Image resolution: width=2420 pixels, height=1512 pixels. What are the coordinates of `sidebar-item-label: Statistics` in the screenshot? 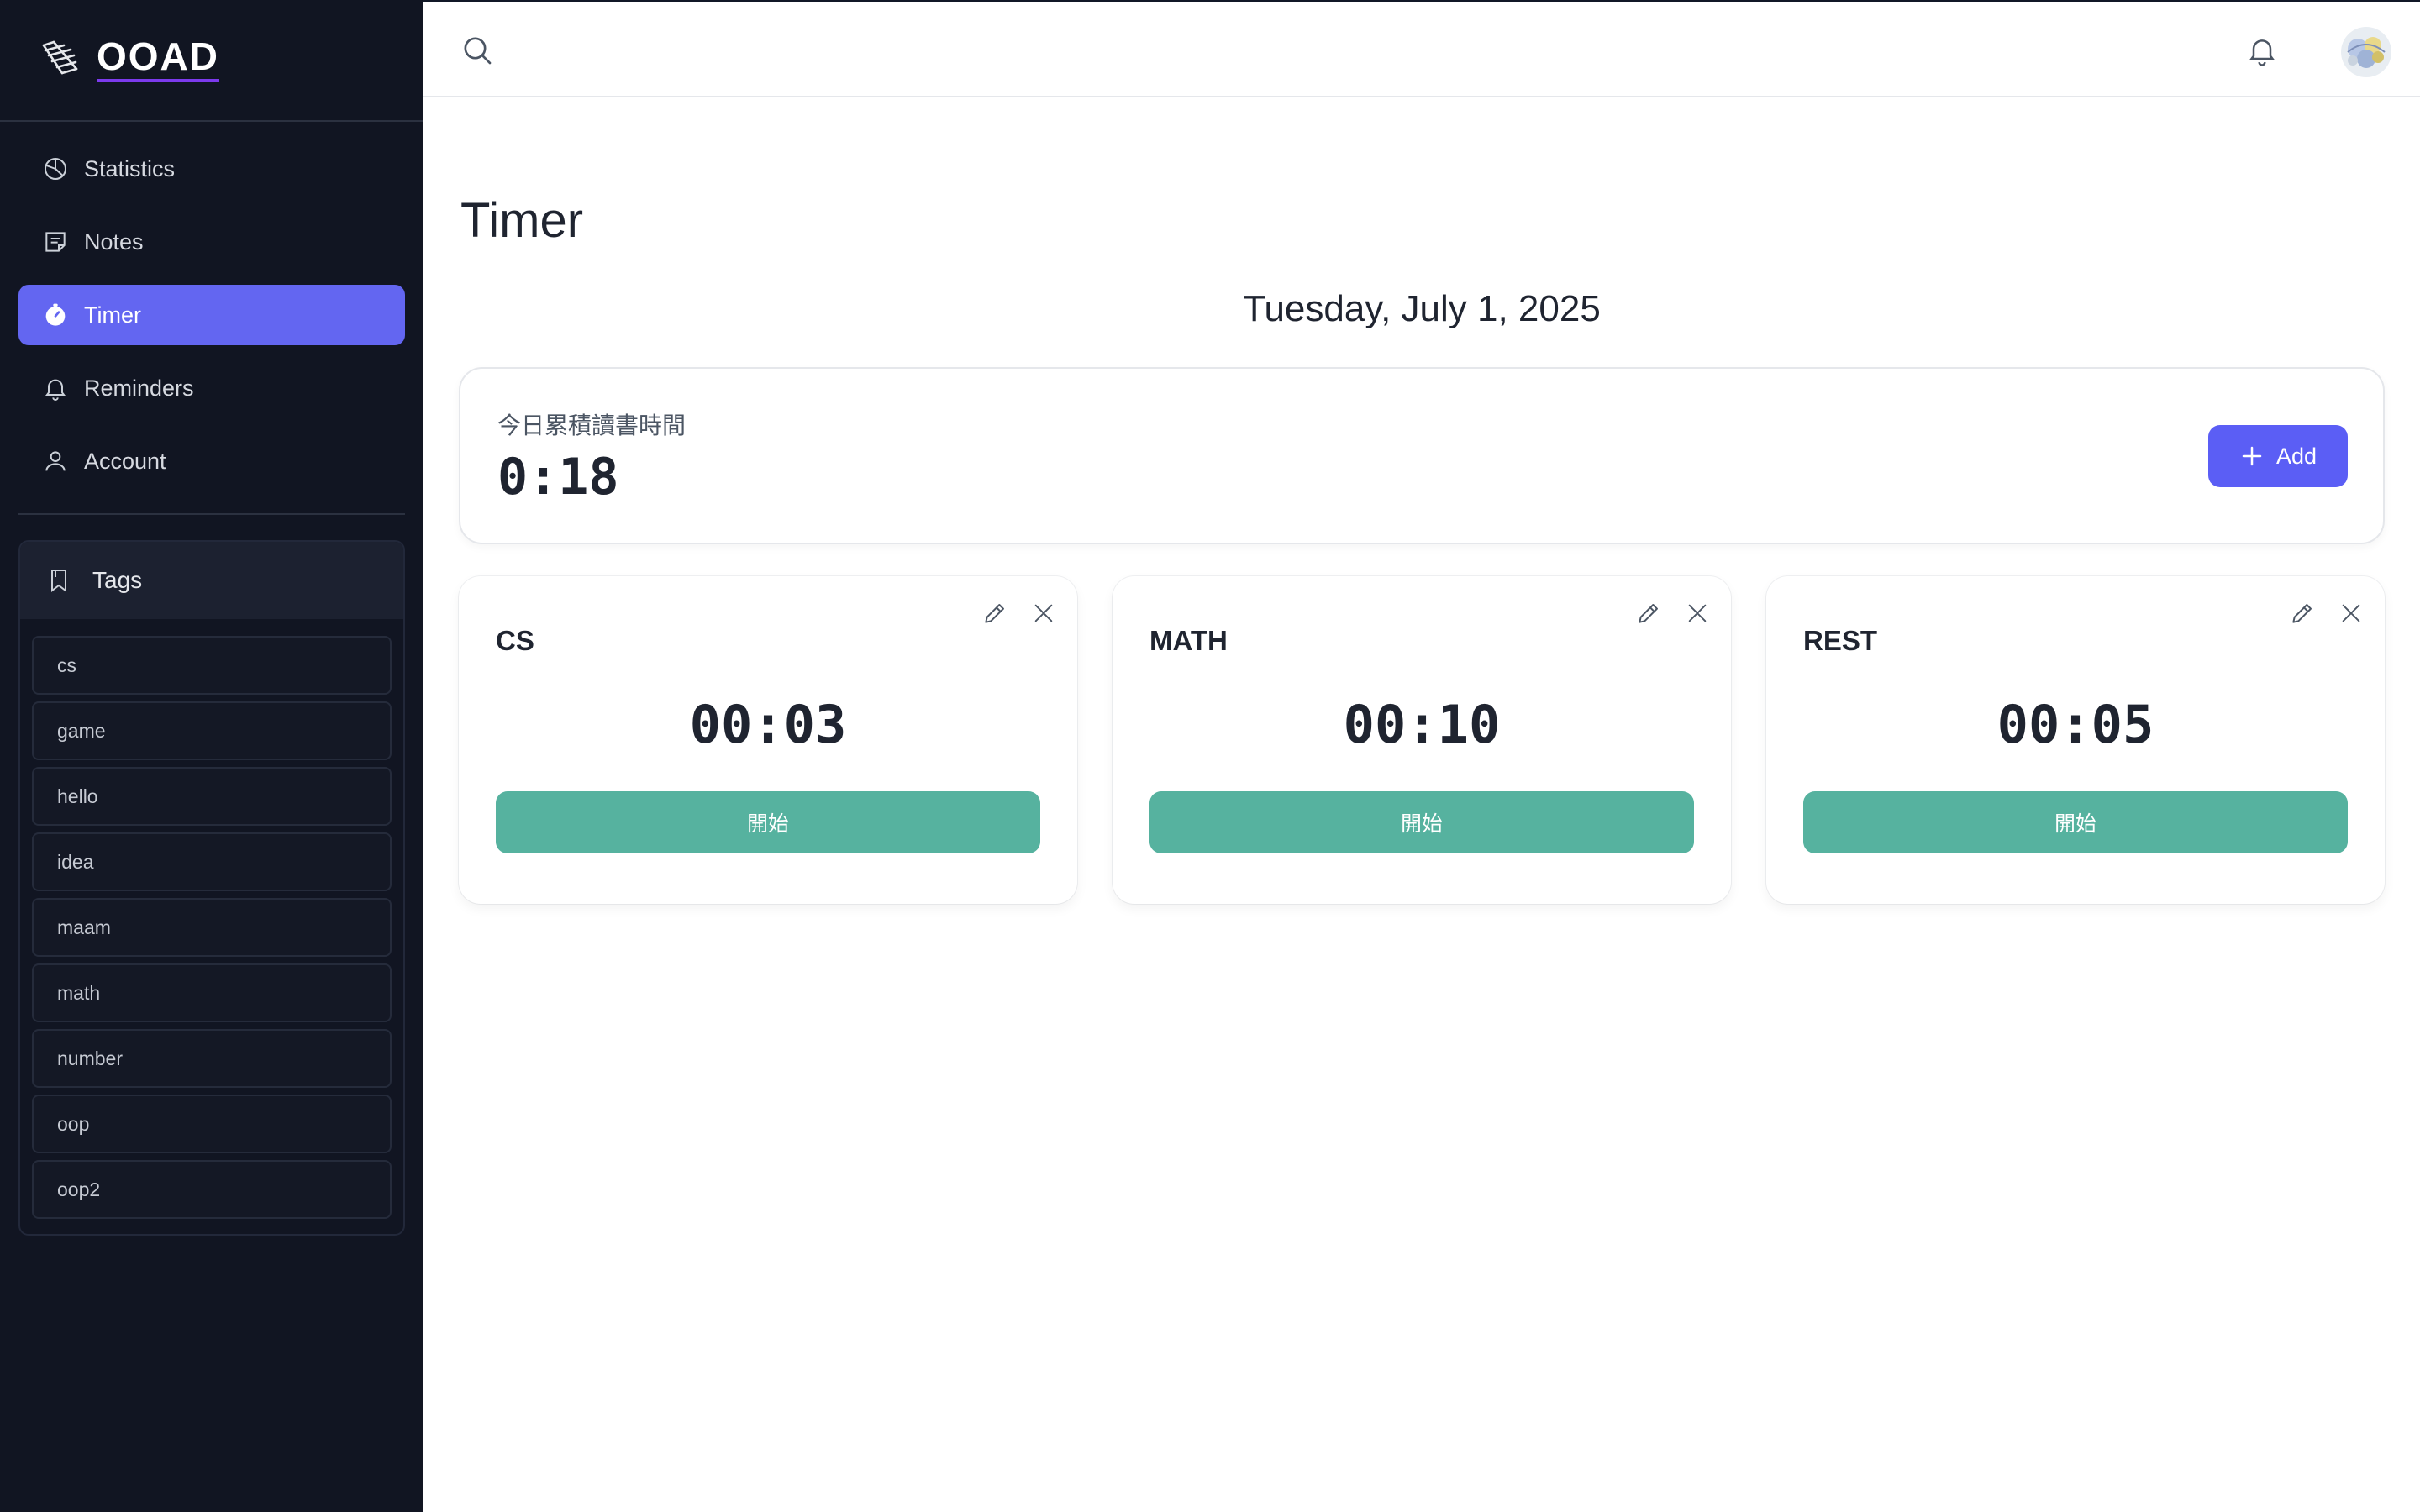 It's located at (130, 168).